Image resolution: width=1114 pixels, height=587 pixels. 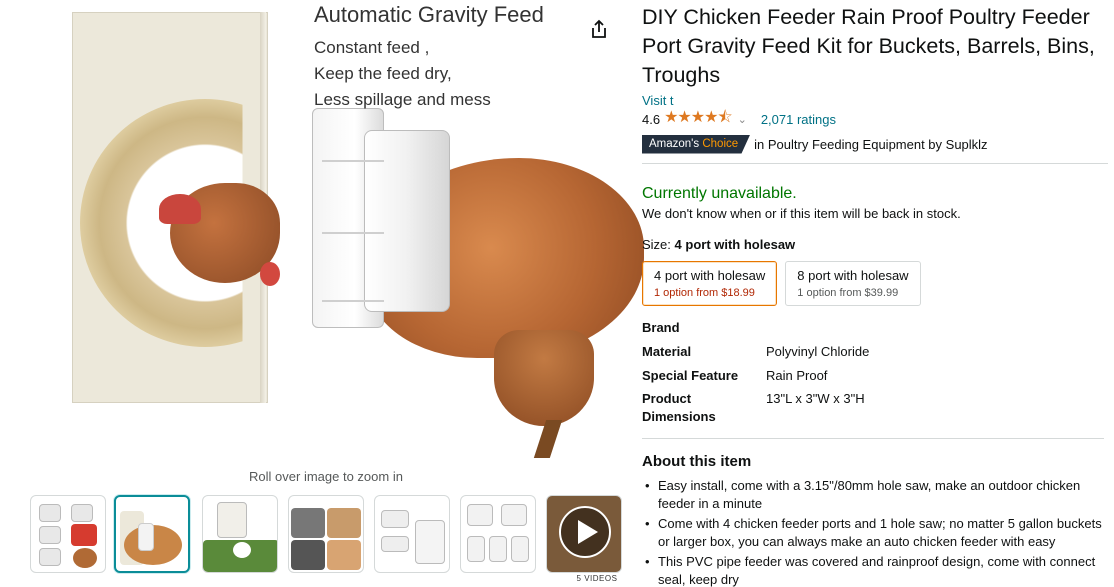 I want to click on size-option-name: 4 port with holesaw, so click(x=710, y=275).